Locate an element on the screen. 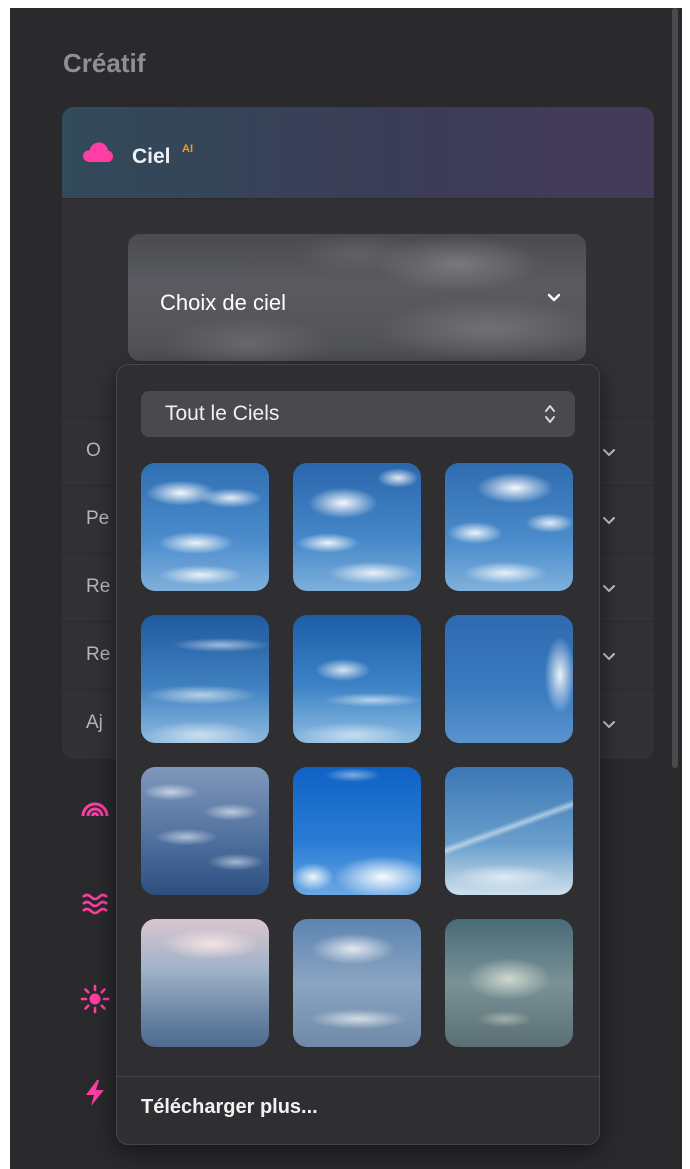  cloud-icon is located at coordinates (98, 152).